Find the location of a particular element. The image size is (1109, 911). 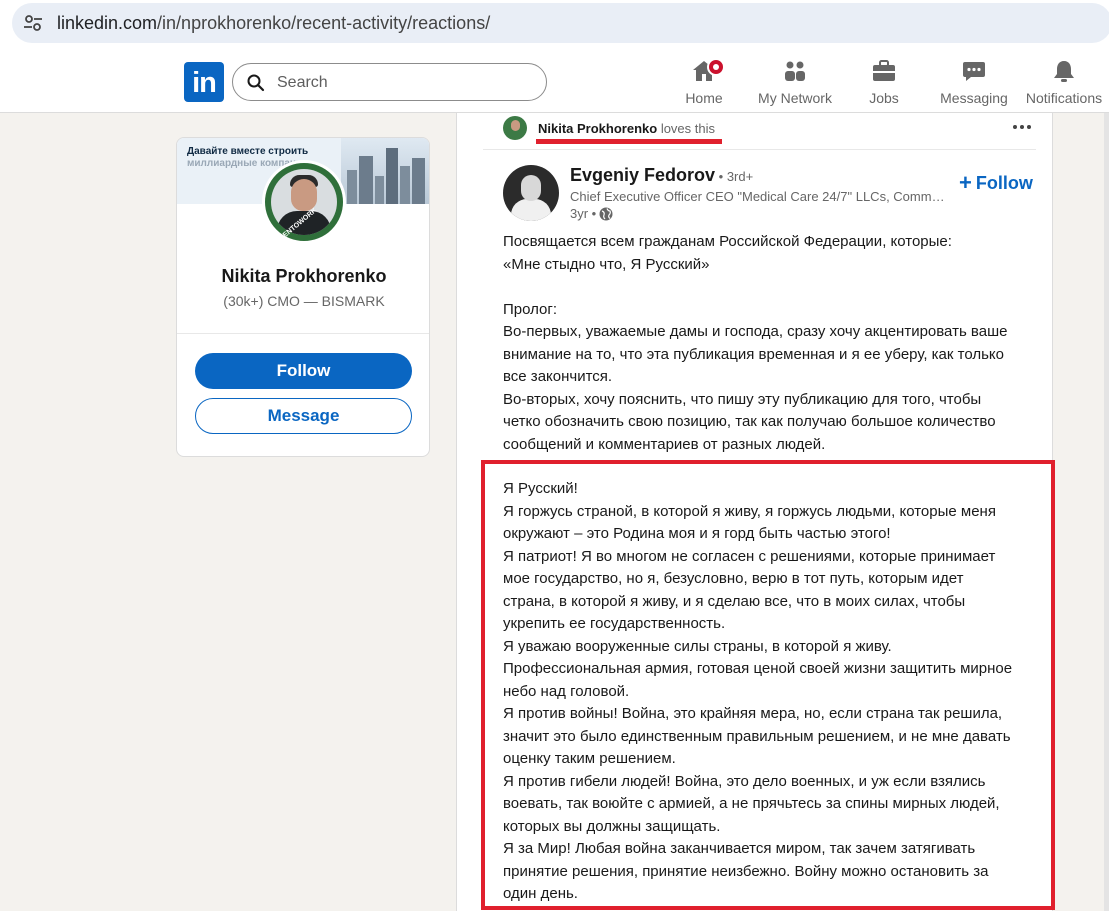

search-input is located at coordinates (402, 83).